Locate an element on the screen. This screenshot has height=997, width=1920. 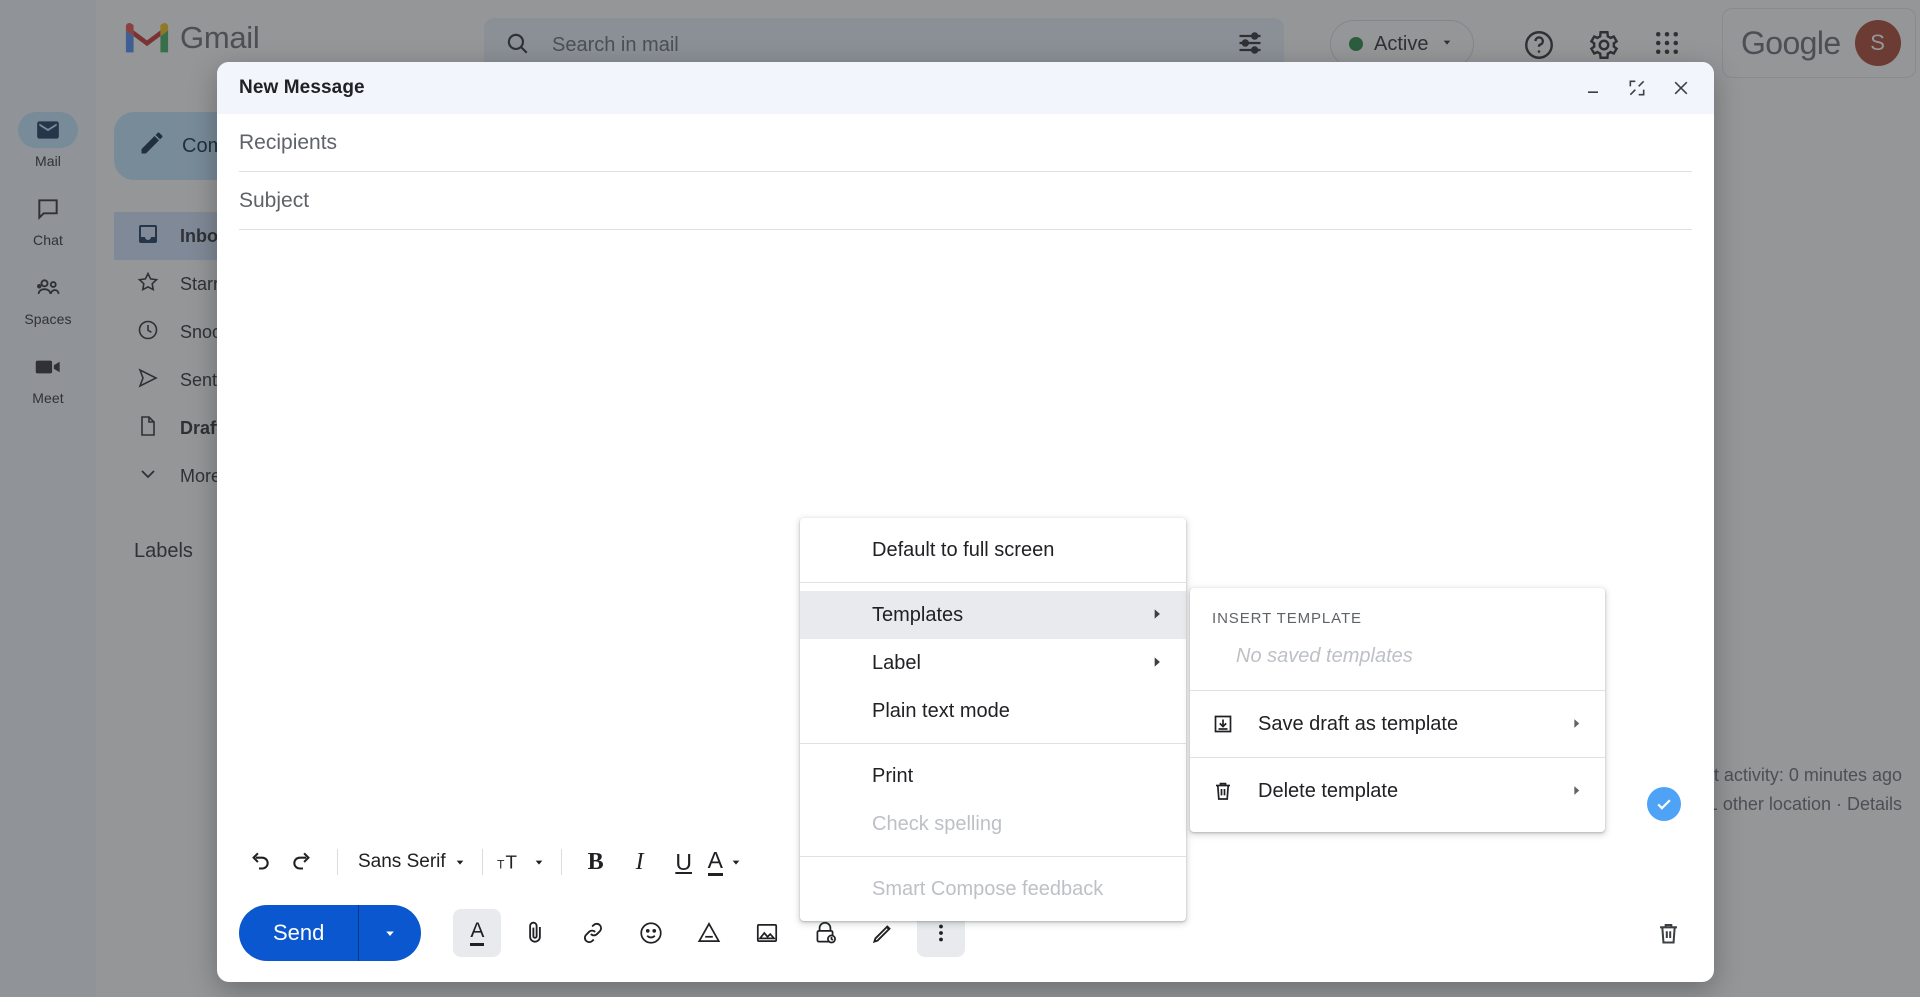
text-color-button: A is located at coordinates (725, 862).